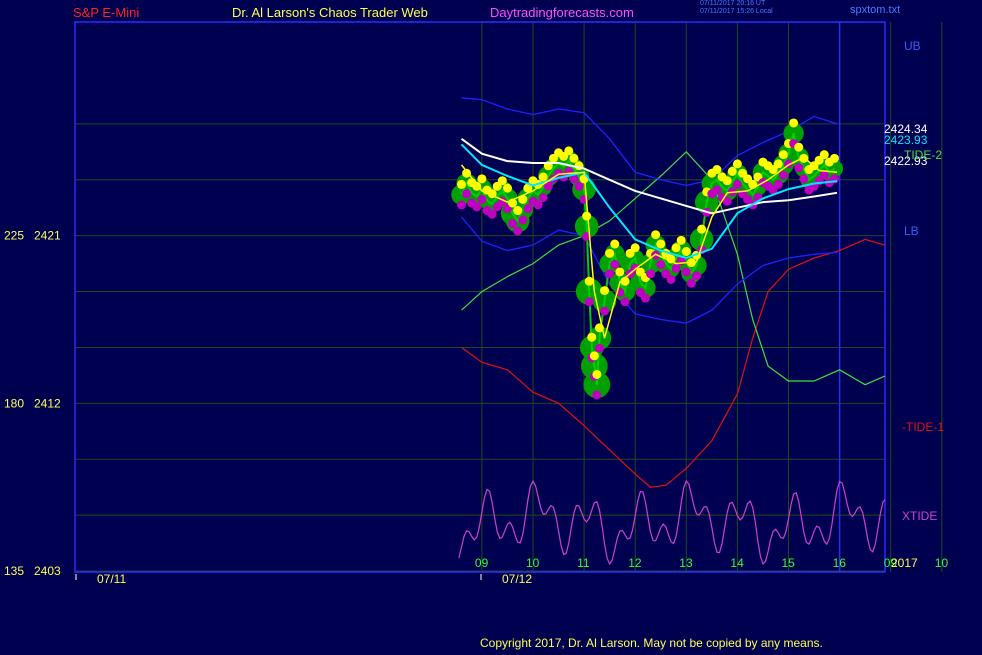 Image resolution: width=982 pixels, height=655 pixels. What do you see at coordinates (906, 140) in the screenshot?
I see `last-cyan-value: 2423.93` at bounding box center [906, 140].